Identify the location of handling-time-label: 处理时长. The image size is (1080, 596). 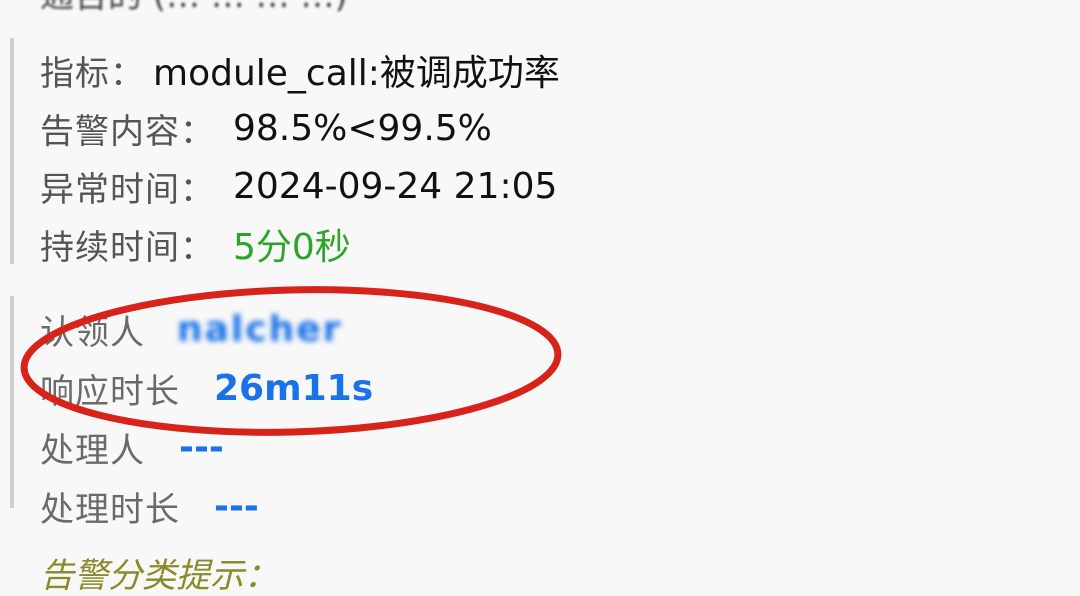
(110, 510).